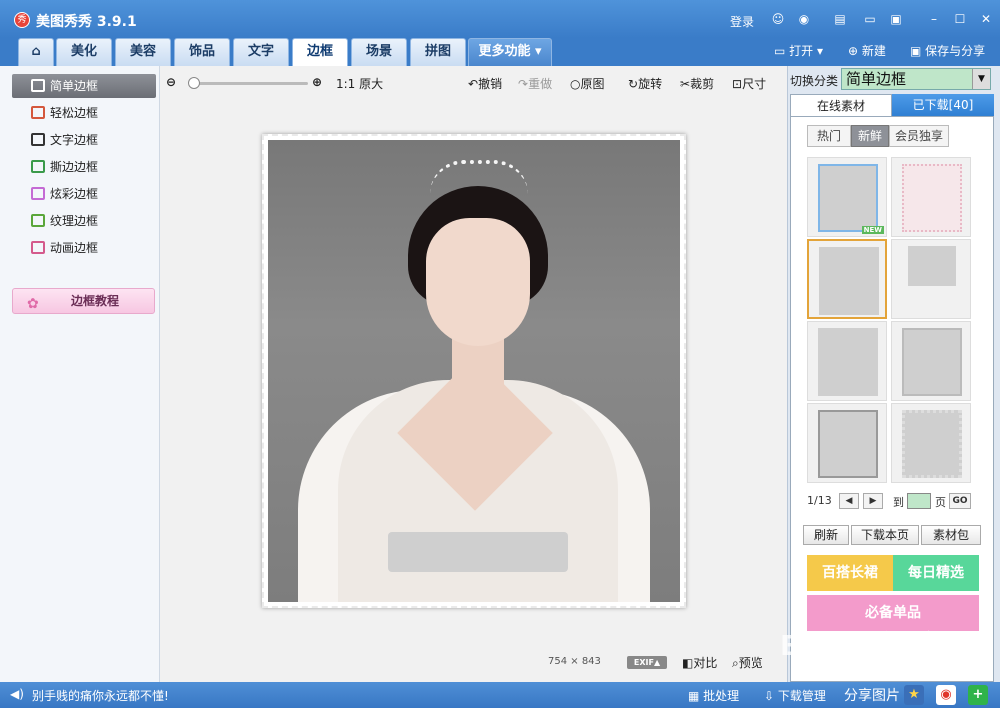  Describe the element at coordinates (84, 113) in the screenshot. I see `menu-easy-frame: 轻松边框` at that location.